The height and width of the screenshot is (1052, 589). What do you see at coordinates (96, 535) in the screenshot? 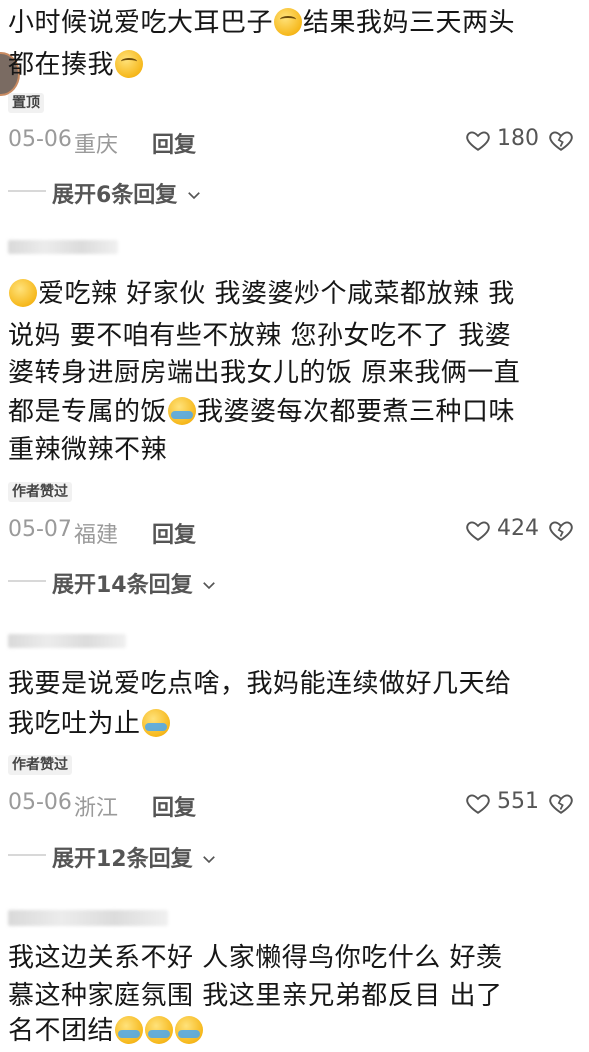
I see `comment-region: 福建` at bounding box center [96, 535].